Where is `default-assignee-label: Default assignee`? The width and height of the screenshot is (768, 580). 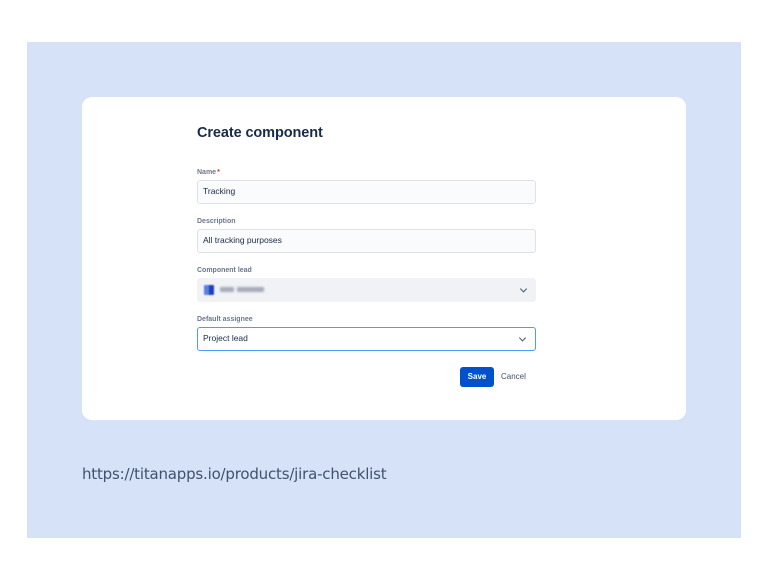
default-assignee-label: Default assignee is located at coordinates (225, 319).